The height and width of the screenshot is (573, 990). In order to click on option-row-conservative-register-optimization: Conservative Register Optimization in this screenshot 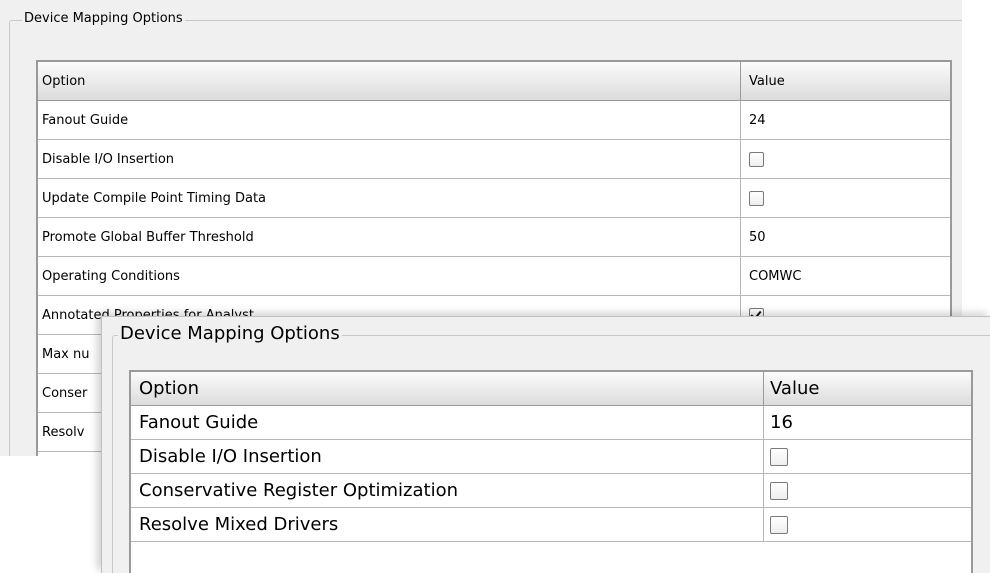, I will do `click(551, 491)`.